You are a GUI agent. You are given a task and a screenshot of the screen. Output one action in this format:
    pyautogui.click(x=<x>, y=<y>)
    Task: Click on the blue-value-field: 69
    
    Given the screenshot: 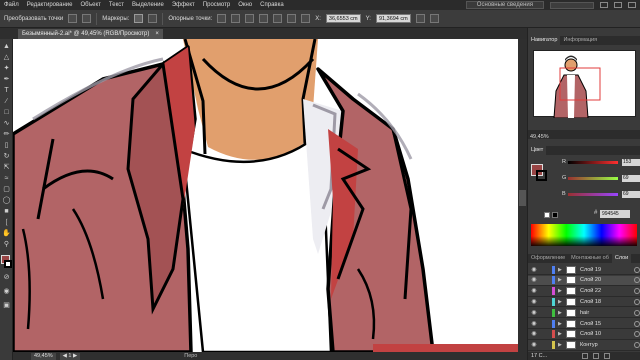 What is the action you would take?
    pyautogui.click(x=631, y=194)
    